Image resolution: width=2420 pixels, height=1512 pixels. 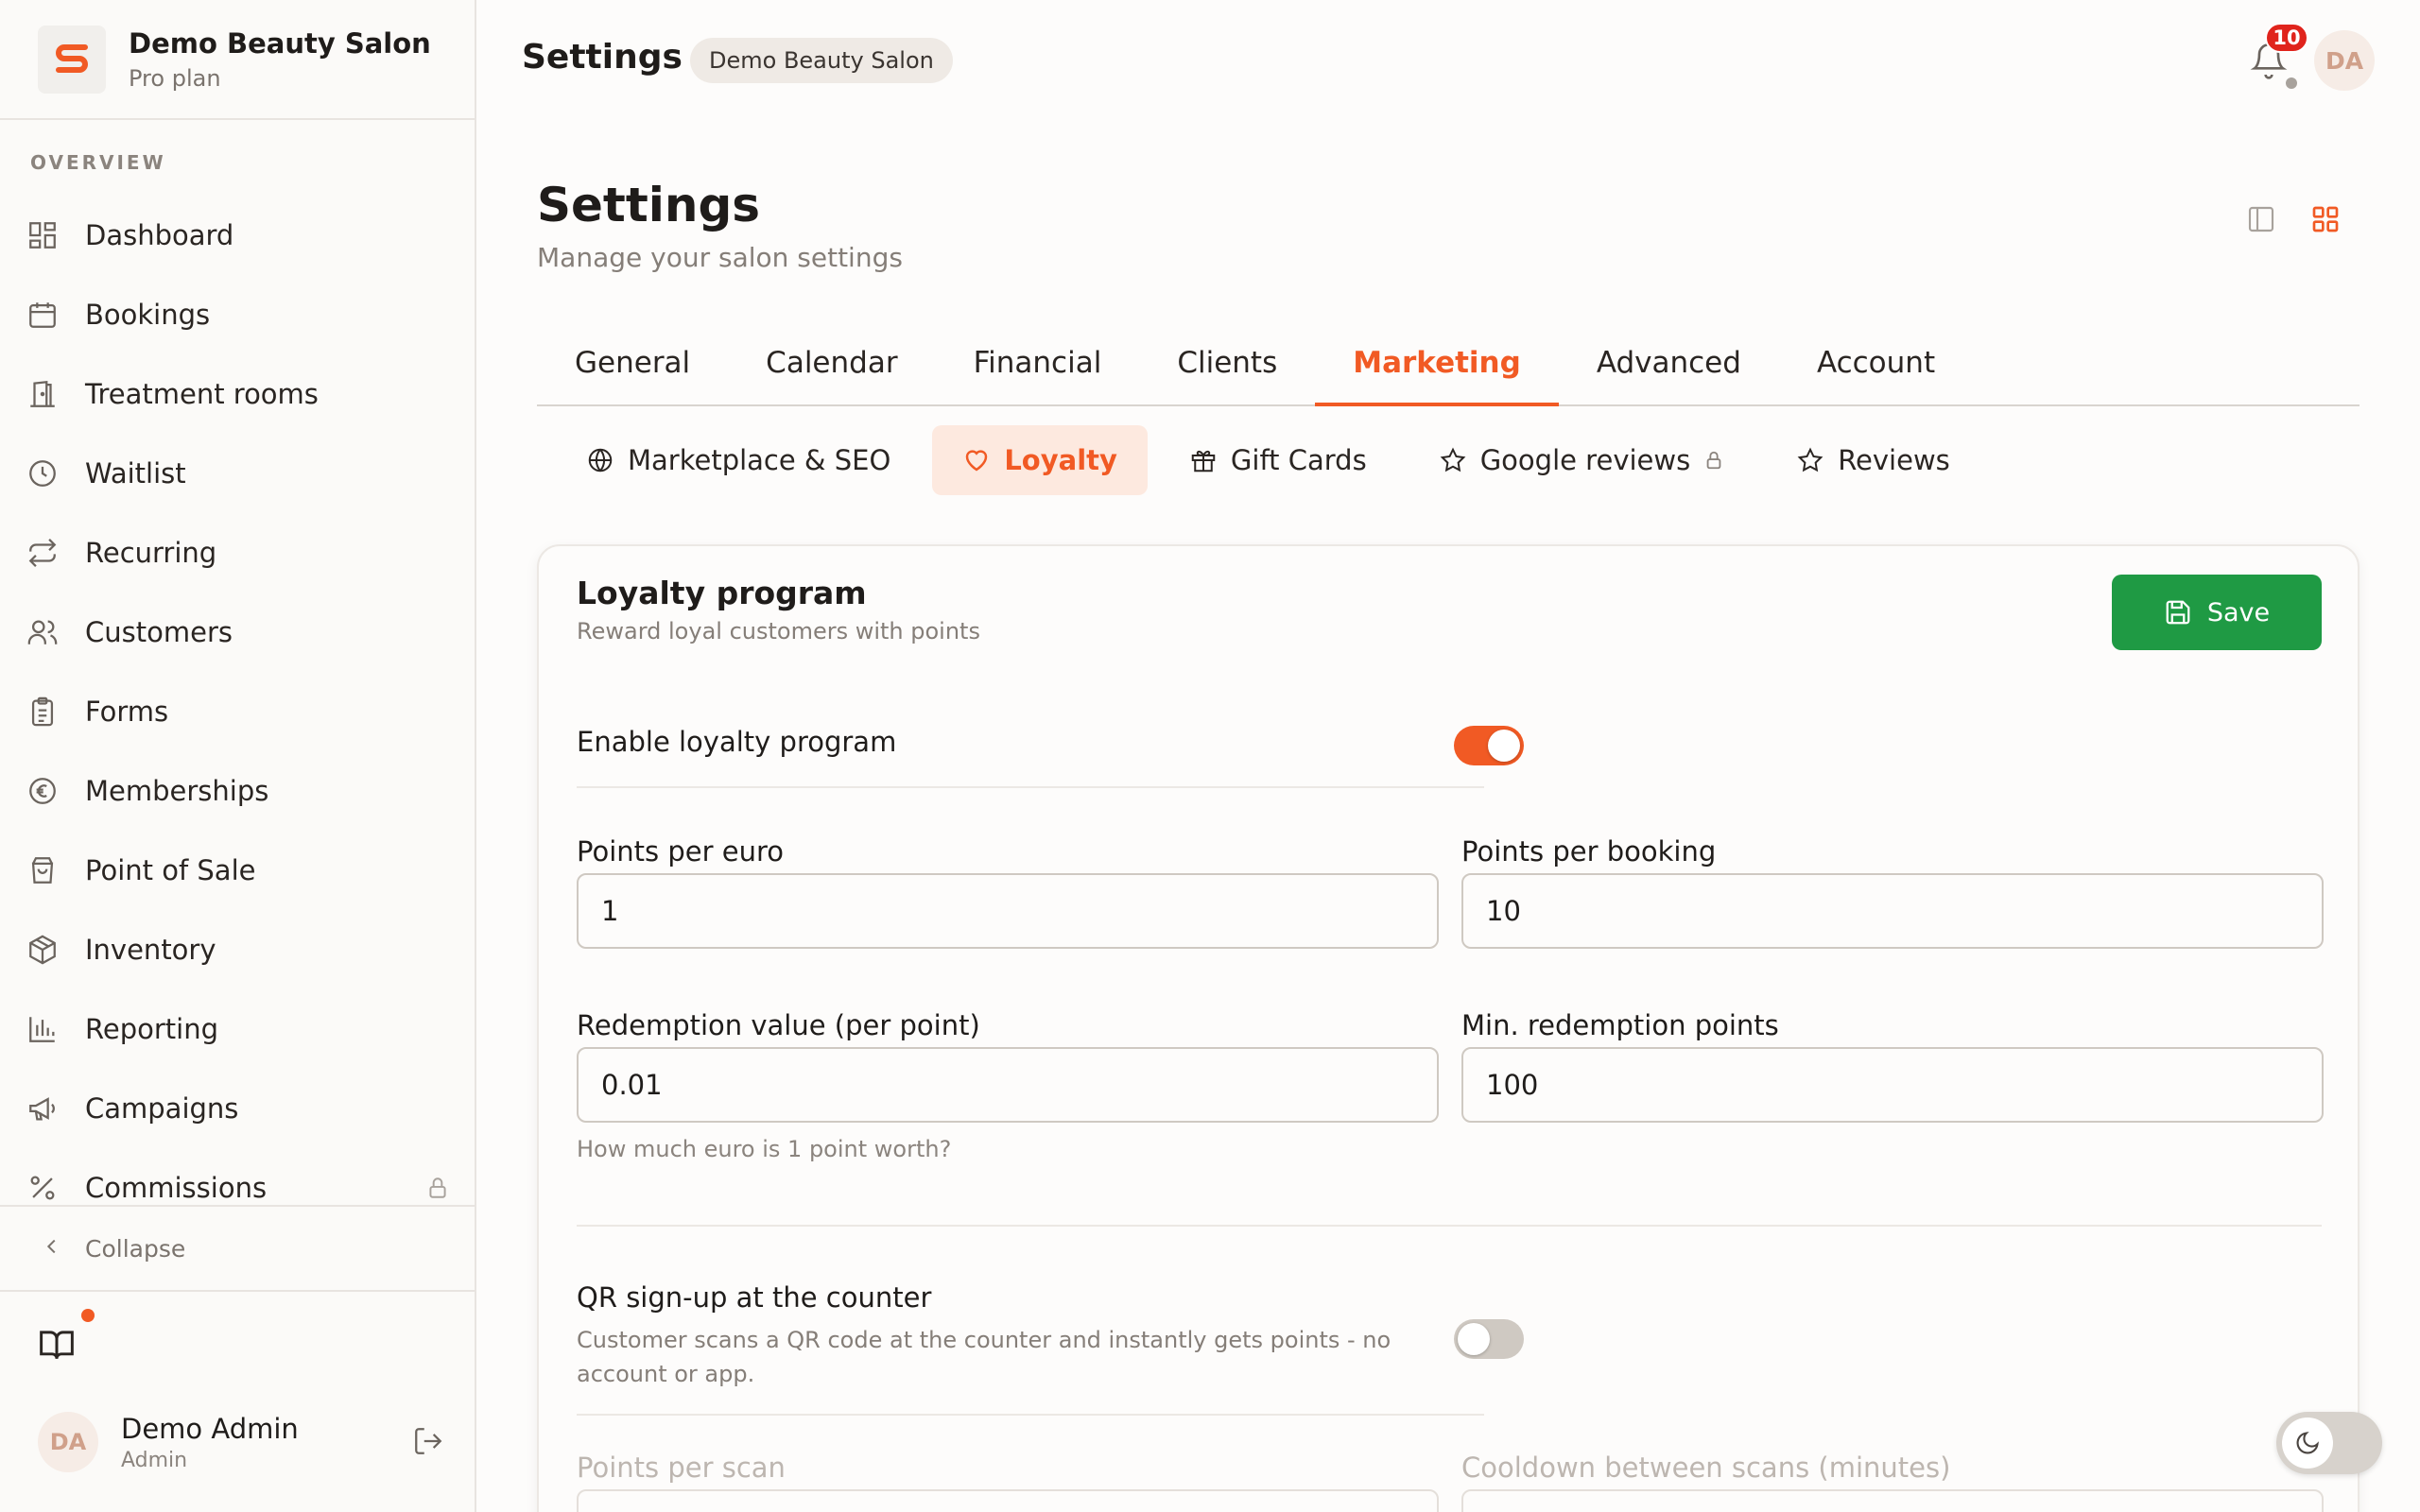 I want to click on save-label: Save, so click(x=2238, y=612).